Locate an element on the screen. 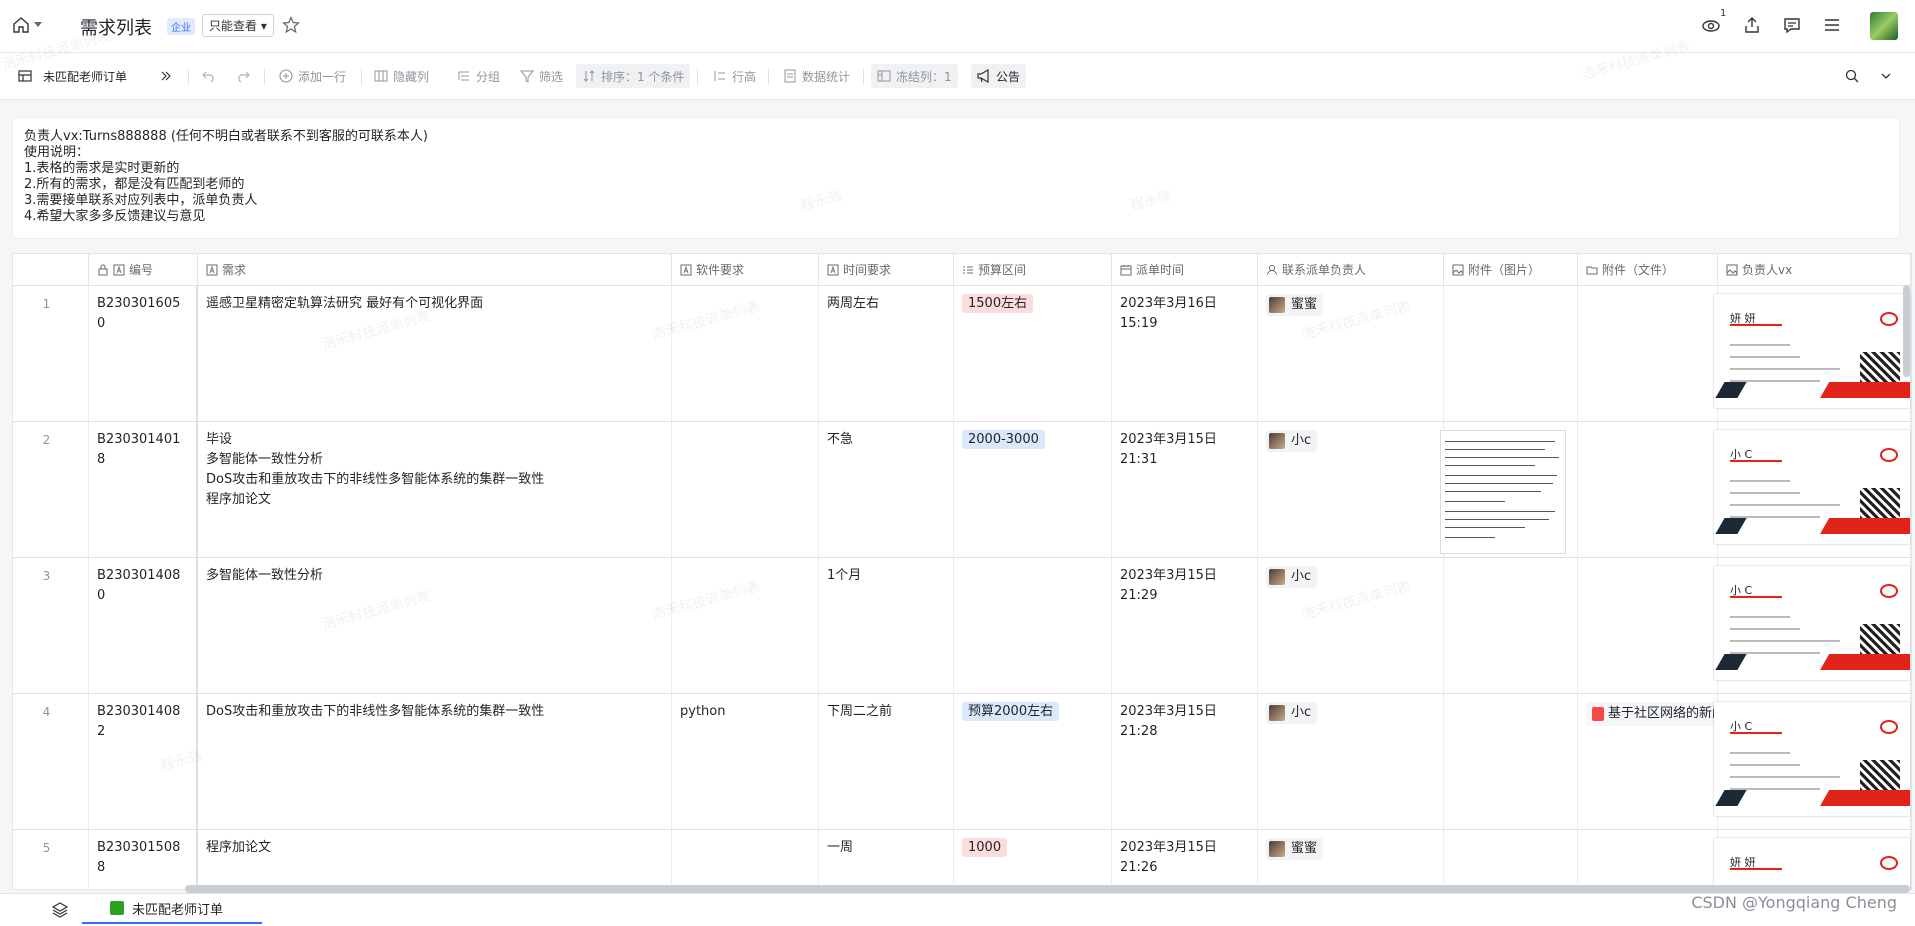 This screenshot has height=926, width=1915. hide-columns-button: 隐藏列 is located at coordinates (401, 76).